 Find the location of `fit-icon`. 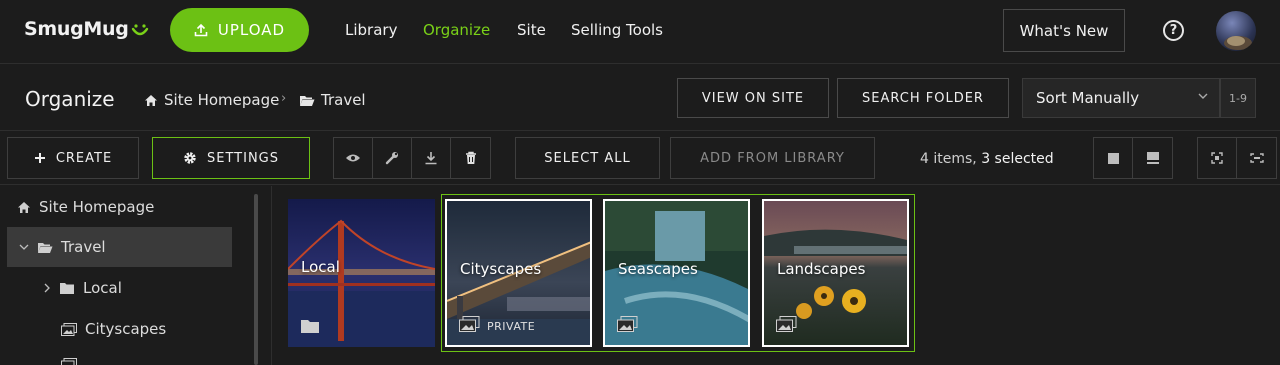

fit-icon is located at coordinates (1217, 158).